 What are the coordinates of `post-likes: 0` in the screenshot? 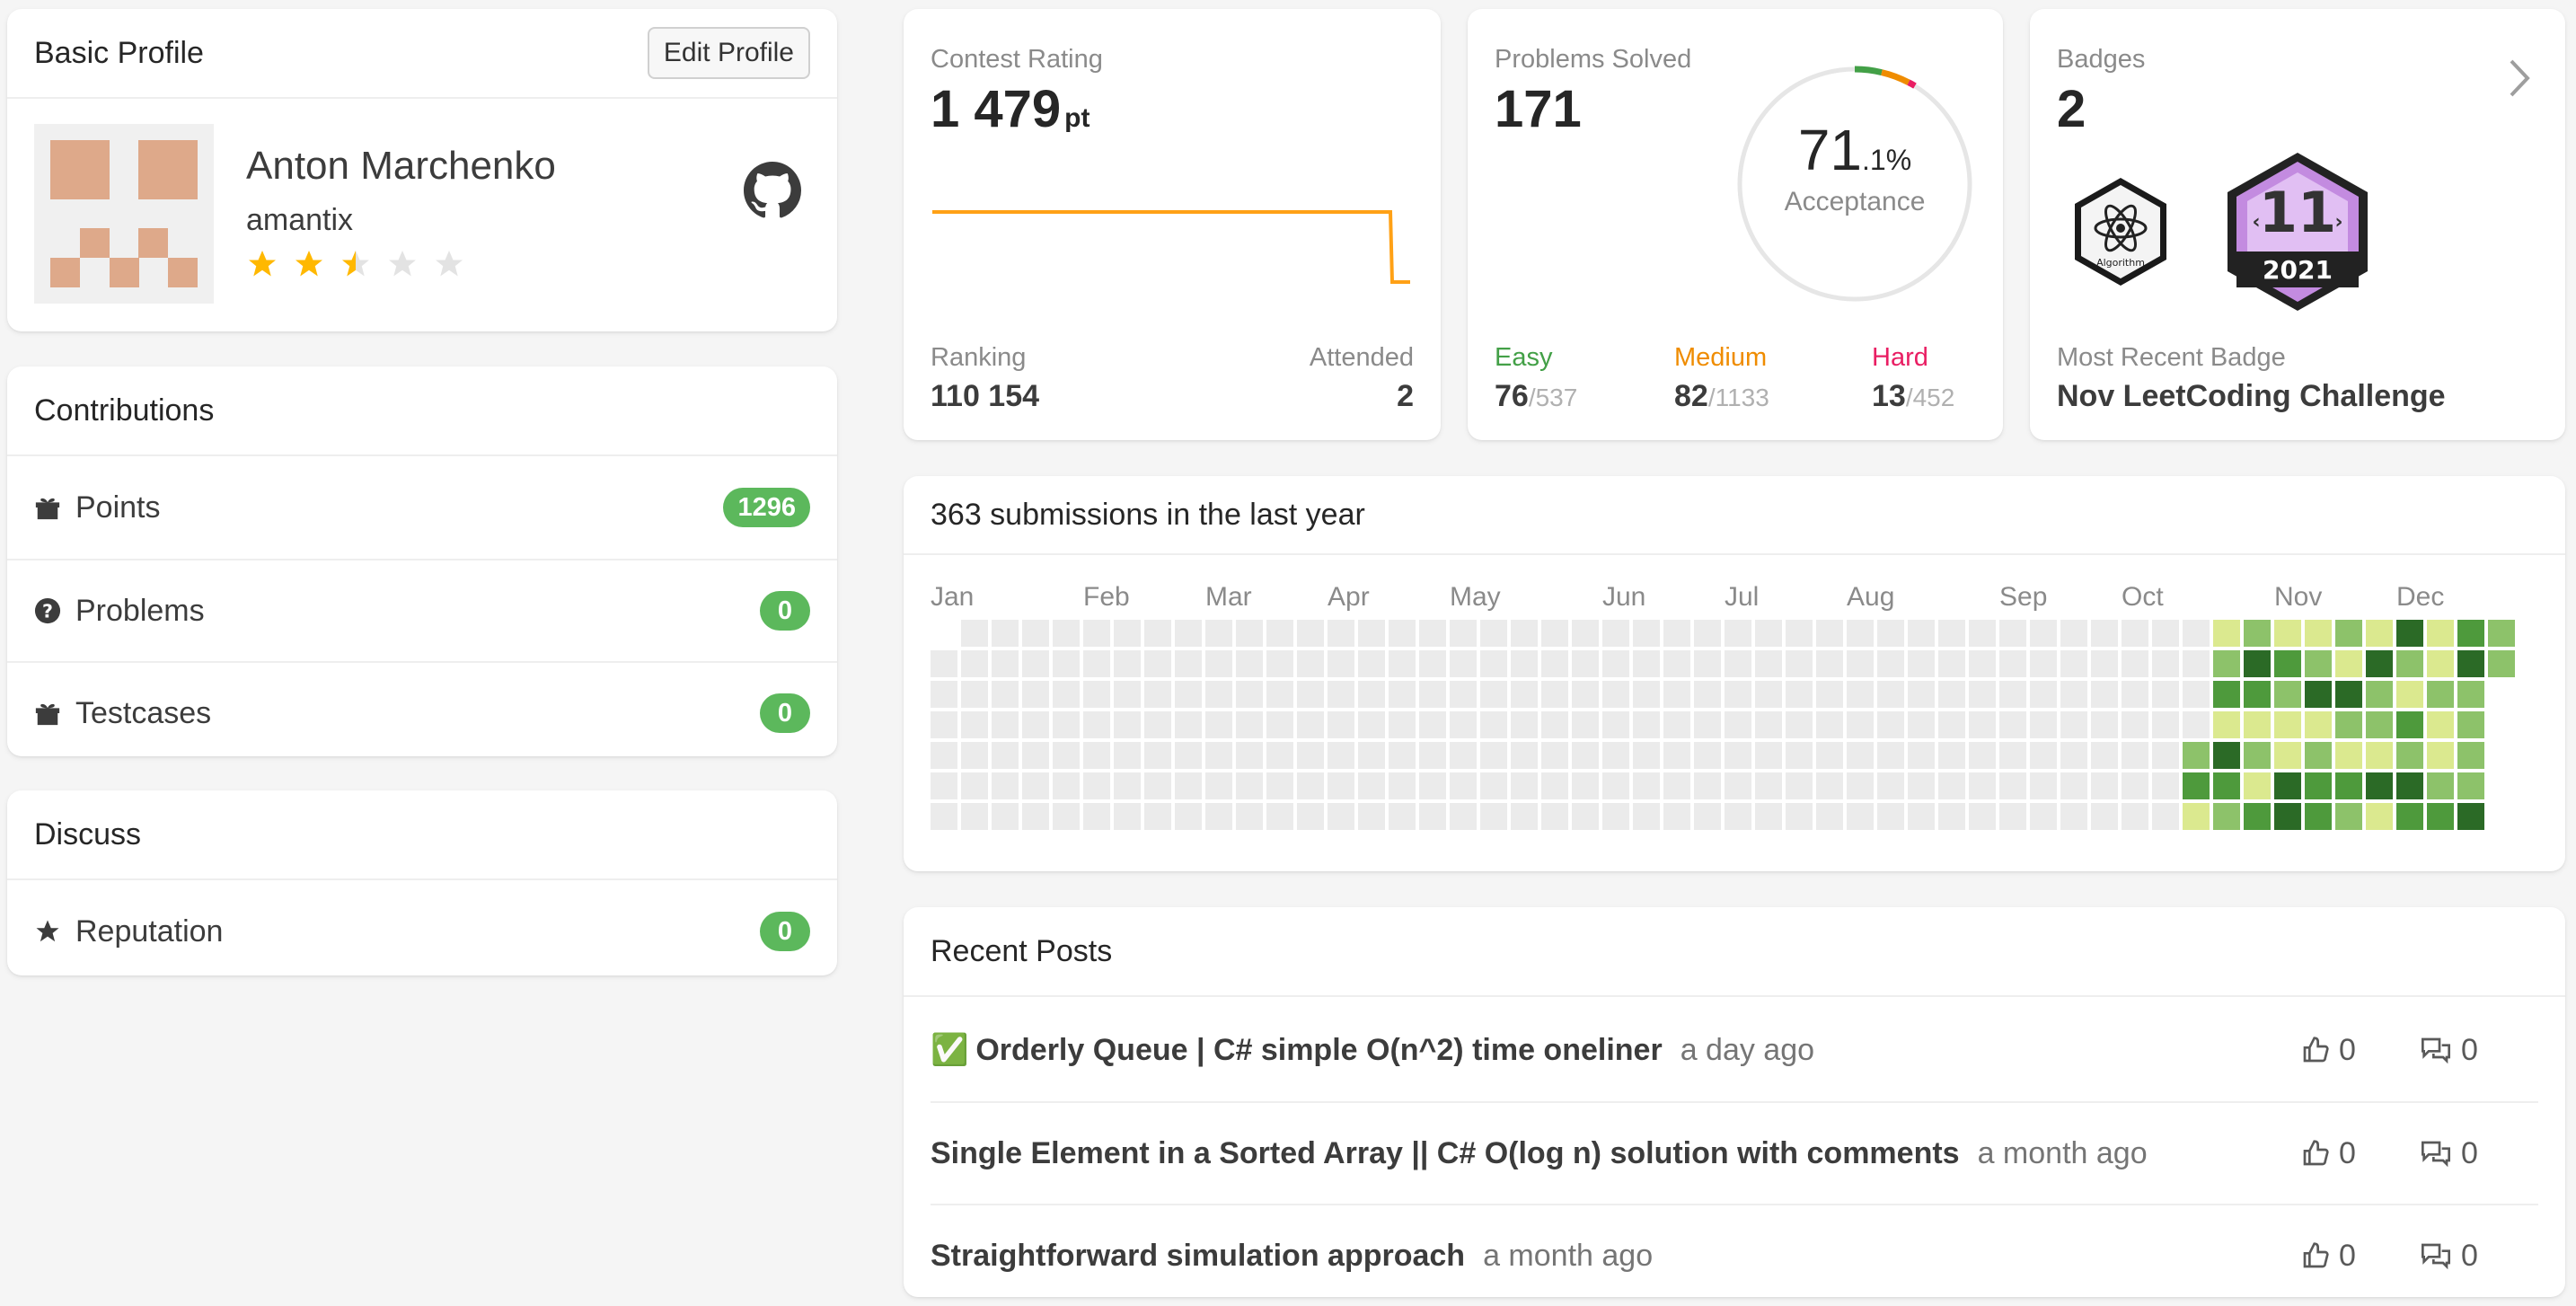 It's located at (2360, 1050).